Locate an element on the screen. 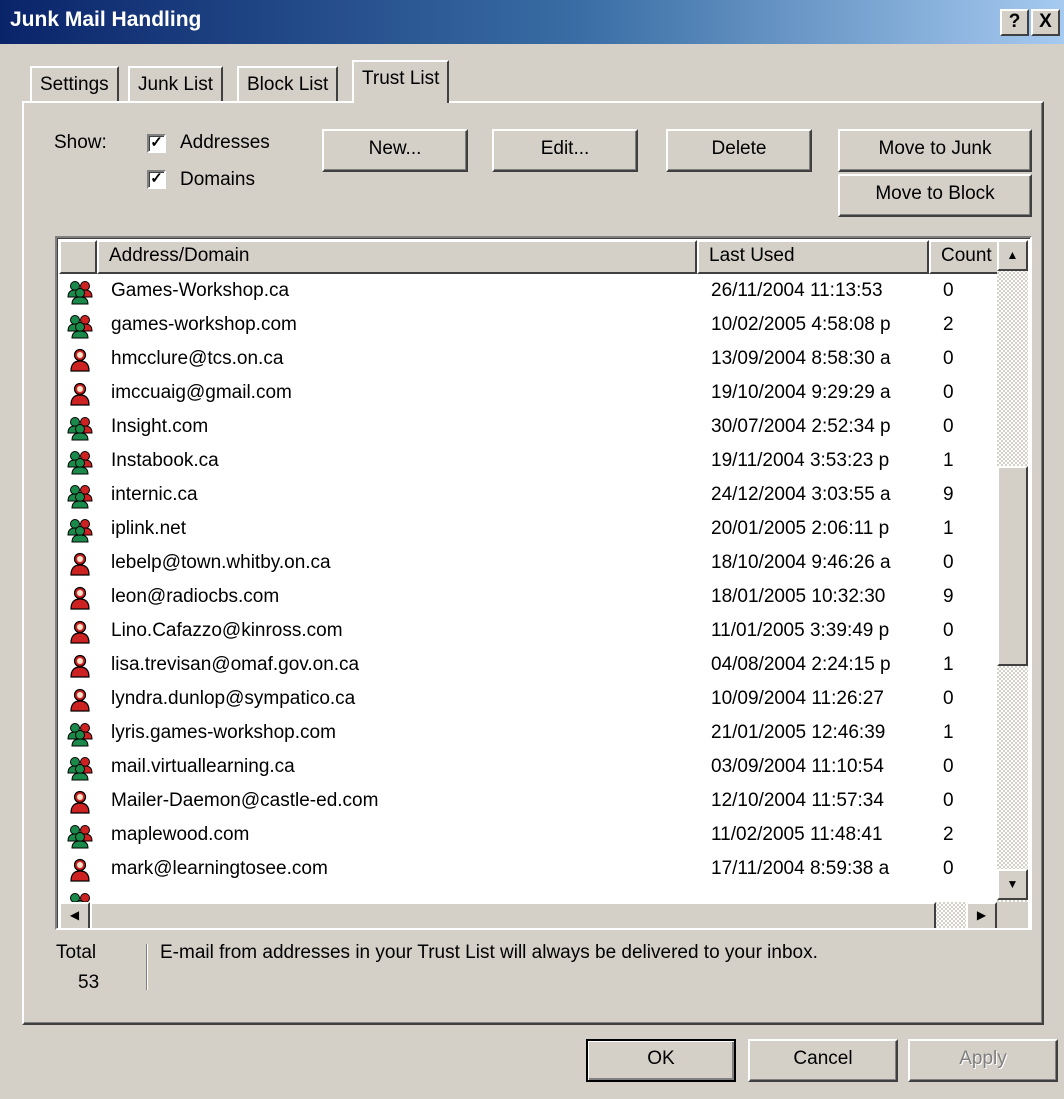  help-button: ? is located at coordinates (1014, 22).